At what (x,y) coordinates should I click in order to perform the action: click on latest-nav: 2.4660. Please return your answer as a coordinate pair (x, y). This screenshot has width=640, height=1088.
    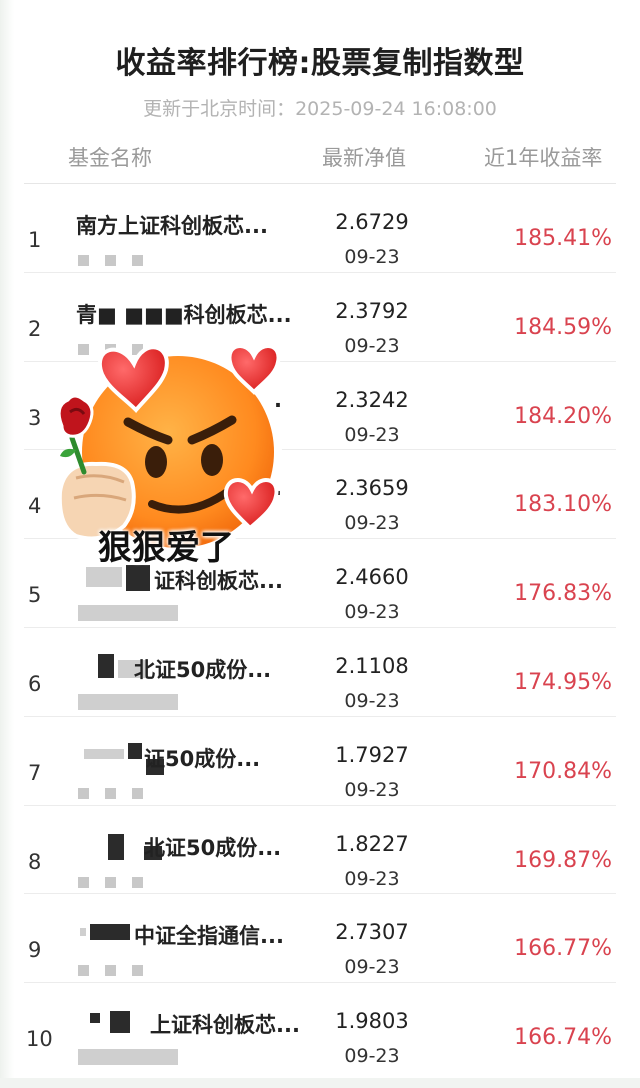
    Looking at the image, I should click on (372, 577).